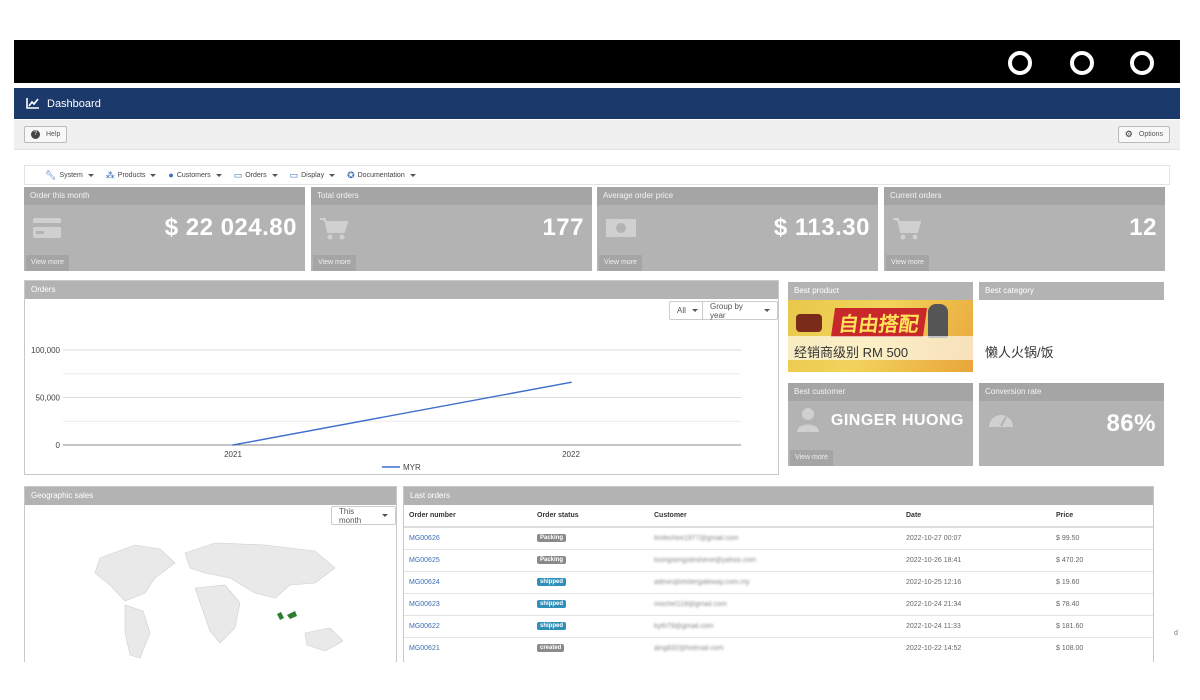 This screenshot has height=700, width=1200. I want to click on menu-label: System, so click(71, 175).